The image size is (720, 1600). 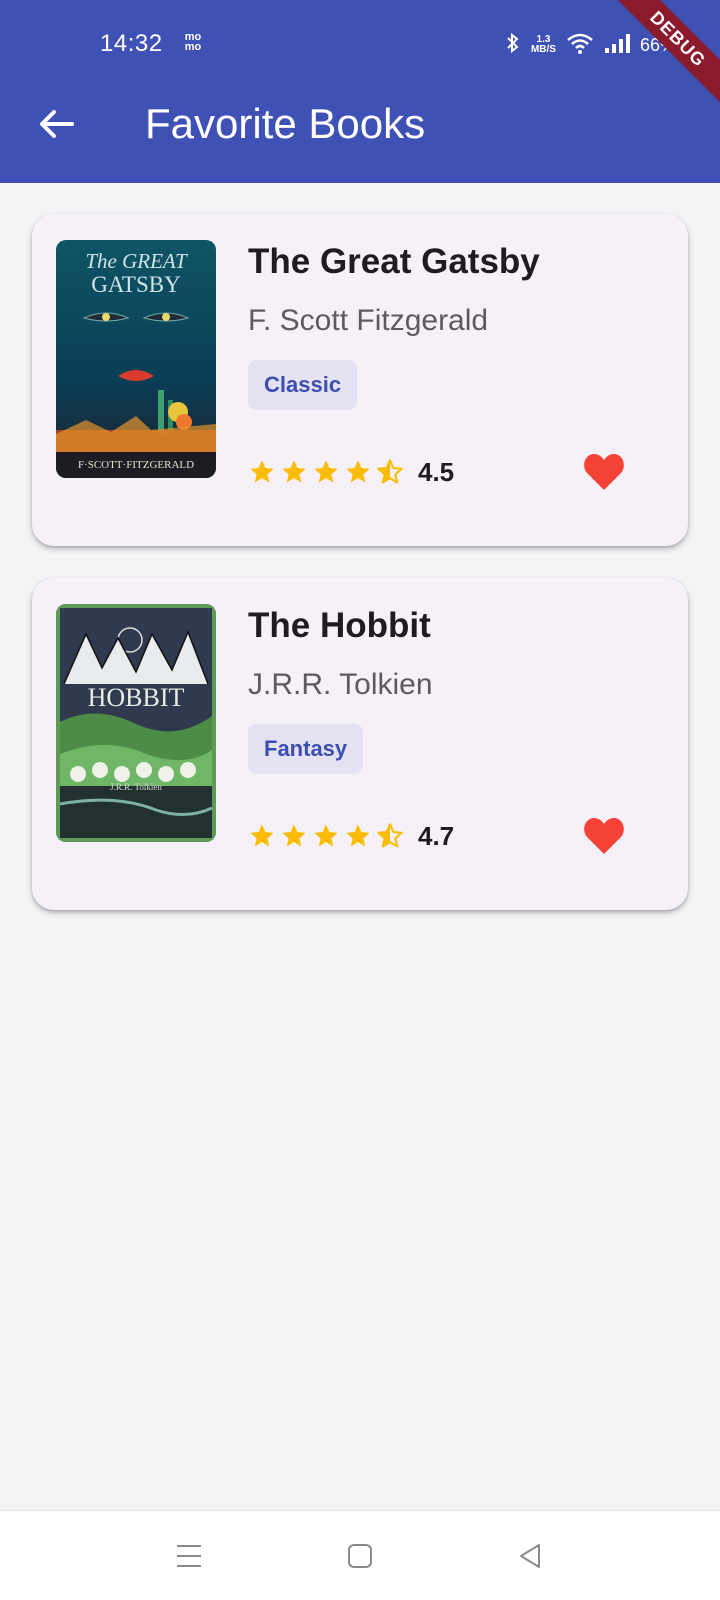 What do you see at coordinates (617, 45) in the screenshot?
I see `cell-signal-icon` at bounding box center [617, 45].